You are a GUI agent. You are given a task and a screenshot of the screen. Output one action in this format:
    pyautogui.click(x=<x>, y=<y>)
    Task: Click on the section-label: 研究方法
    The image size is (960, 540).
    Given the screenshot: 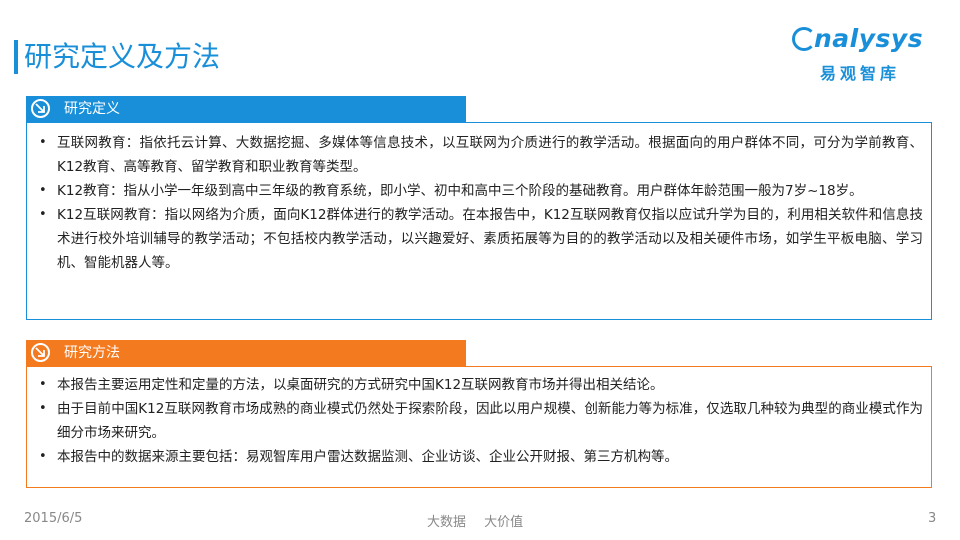 What is the action you would take?
    pyautogui.click(x=92, y=353)
    